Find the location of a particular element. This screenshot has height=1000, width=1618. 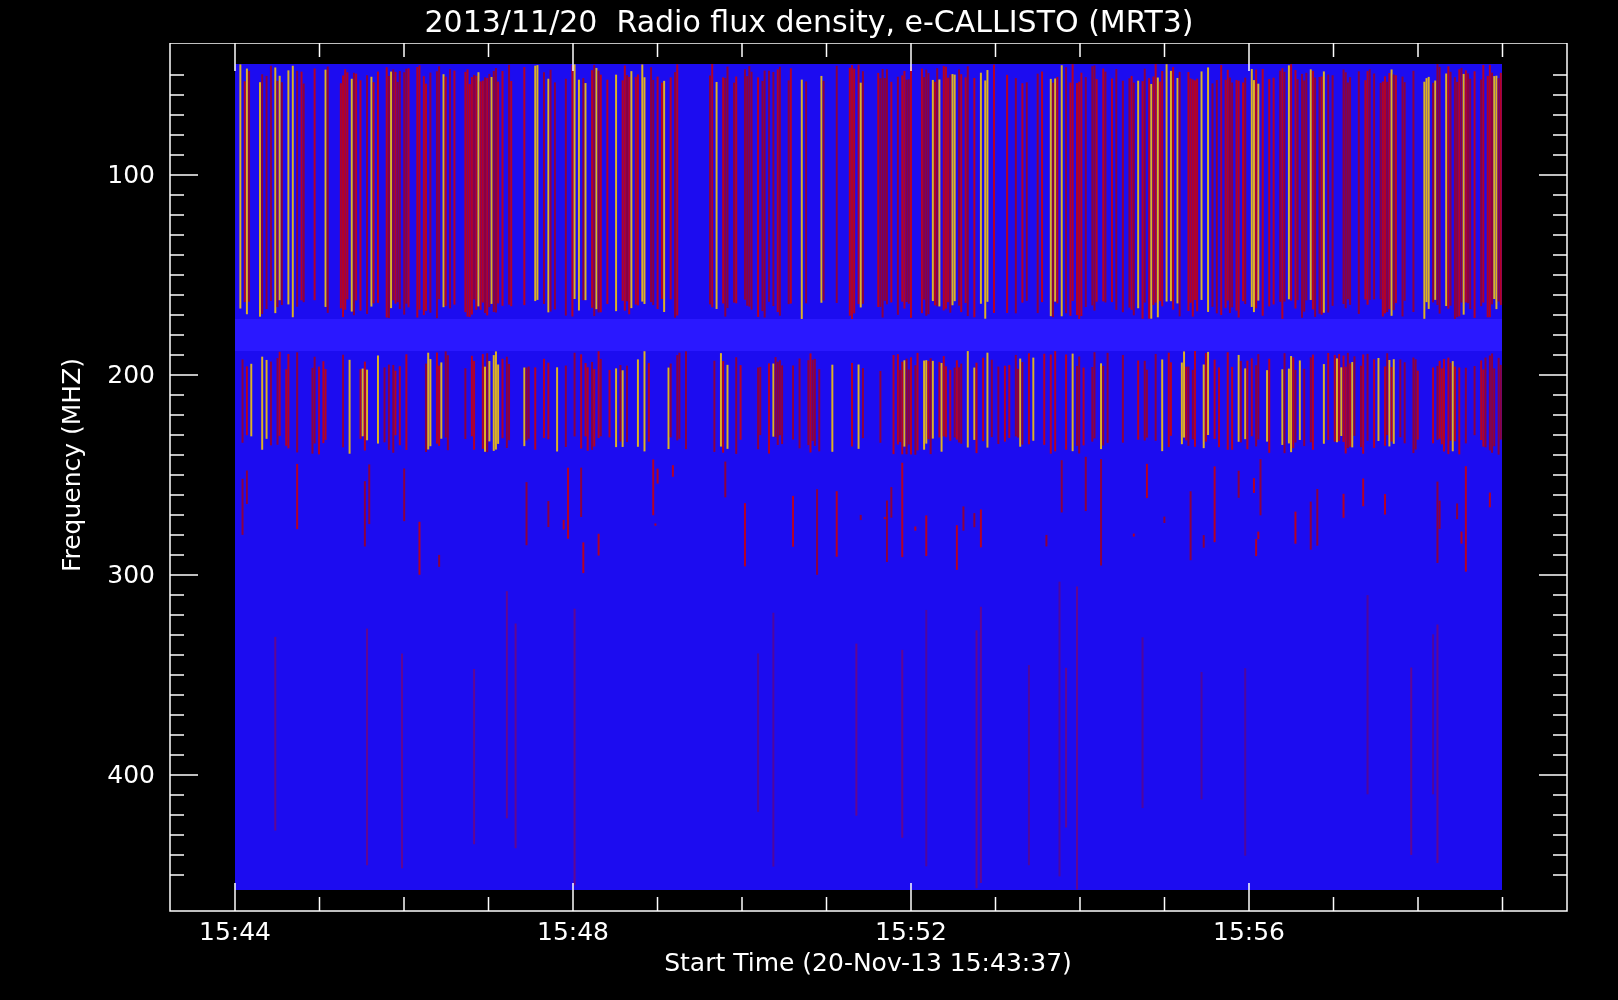

x-axis-label: Start Time (20-Nov-13 15:43:37) is located at coordinates (868, 963).